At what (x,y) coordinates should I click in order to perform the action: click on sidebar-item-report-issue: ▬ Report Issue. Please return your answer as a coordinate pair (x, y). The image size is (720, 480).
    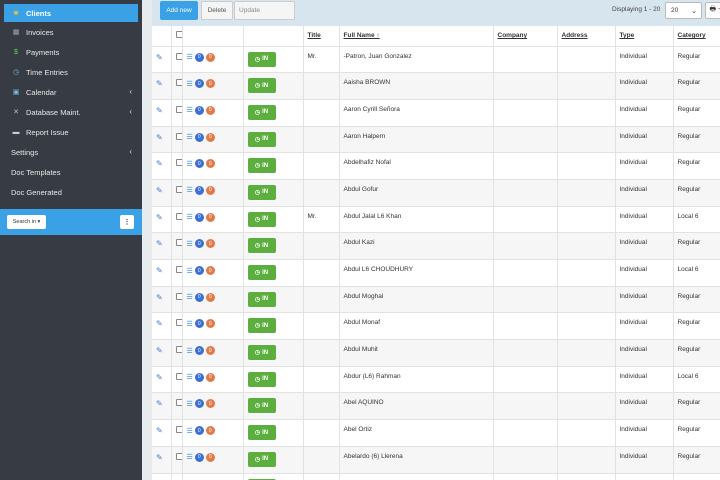
    Looking at the image, I should click on (71, 132).